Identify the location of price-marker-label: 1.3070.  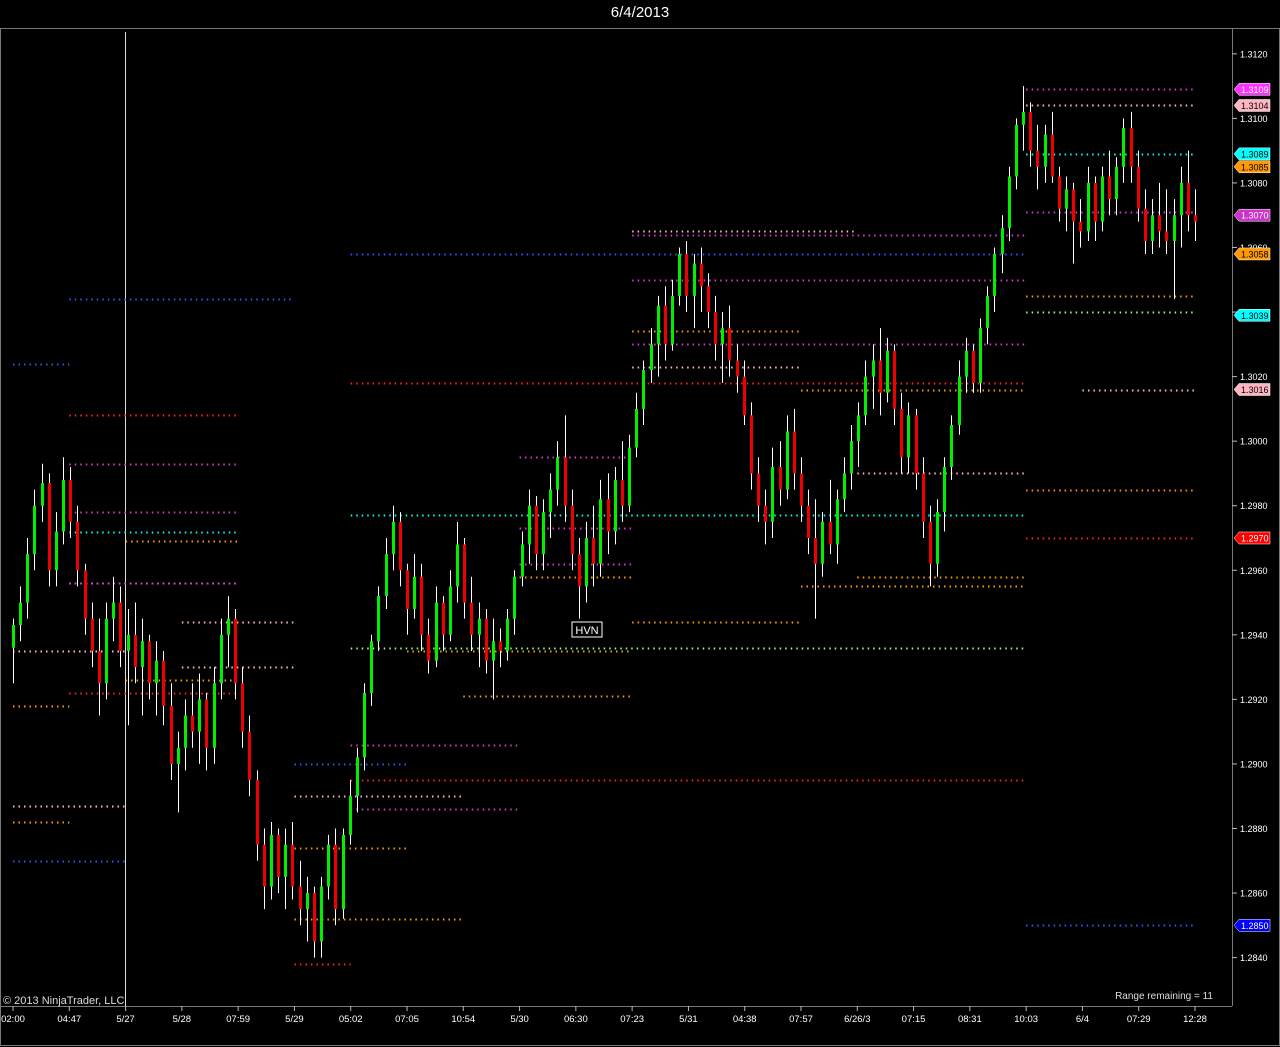
(1255, 216).